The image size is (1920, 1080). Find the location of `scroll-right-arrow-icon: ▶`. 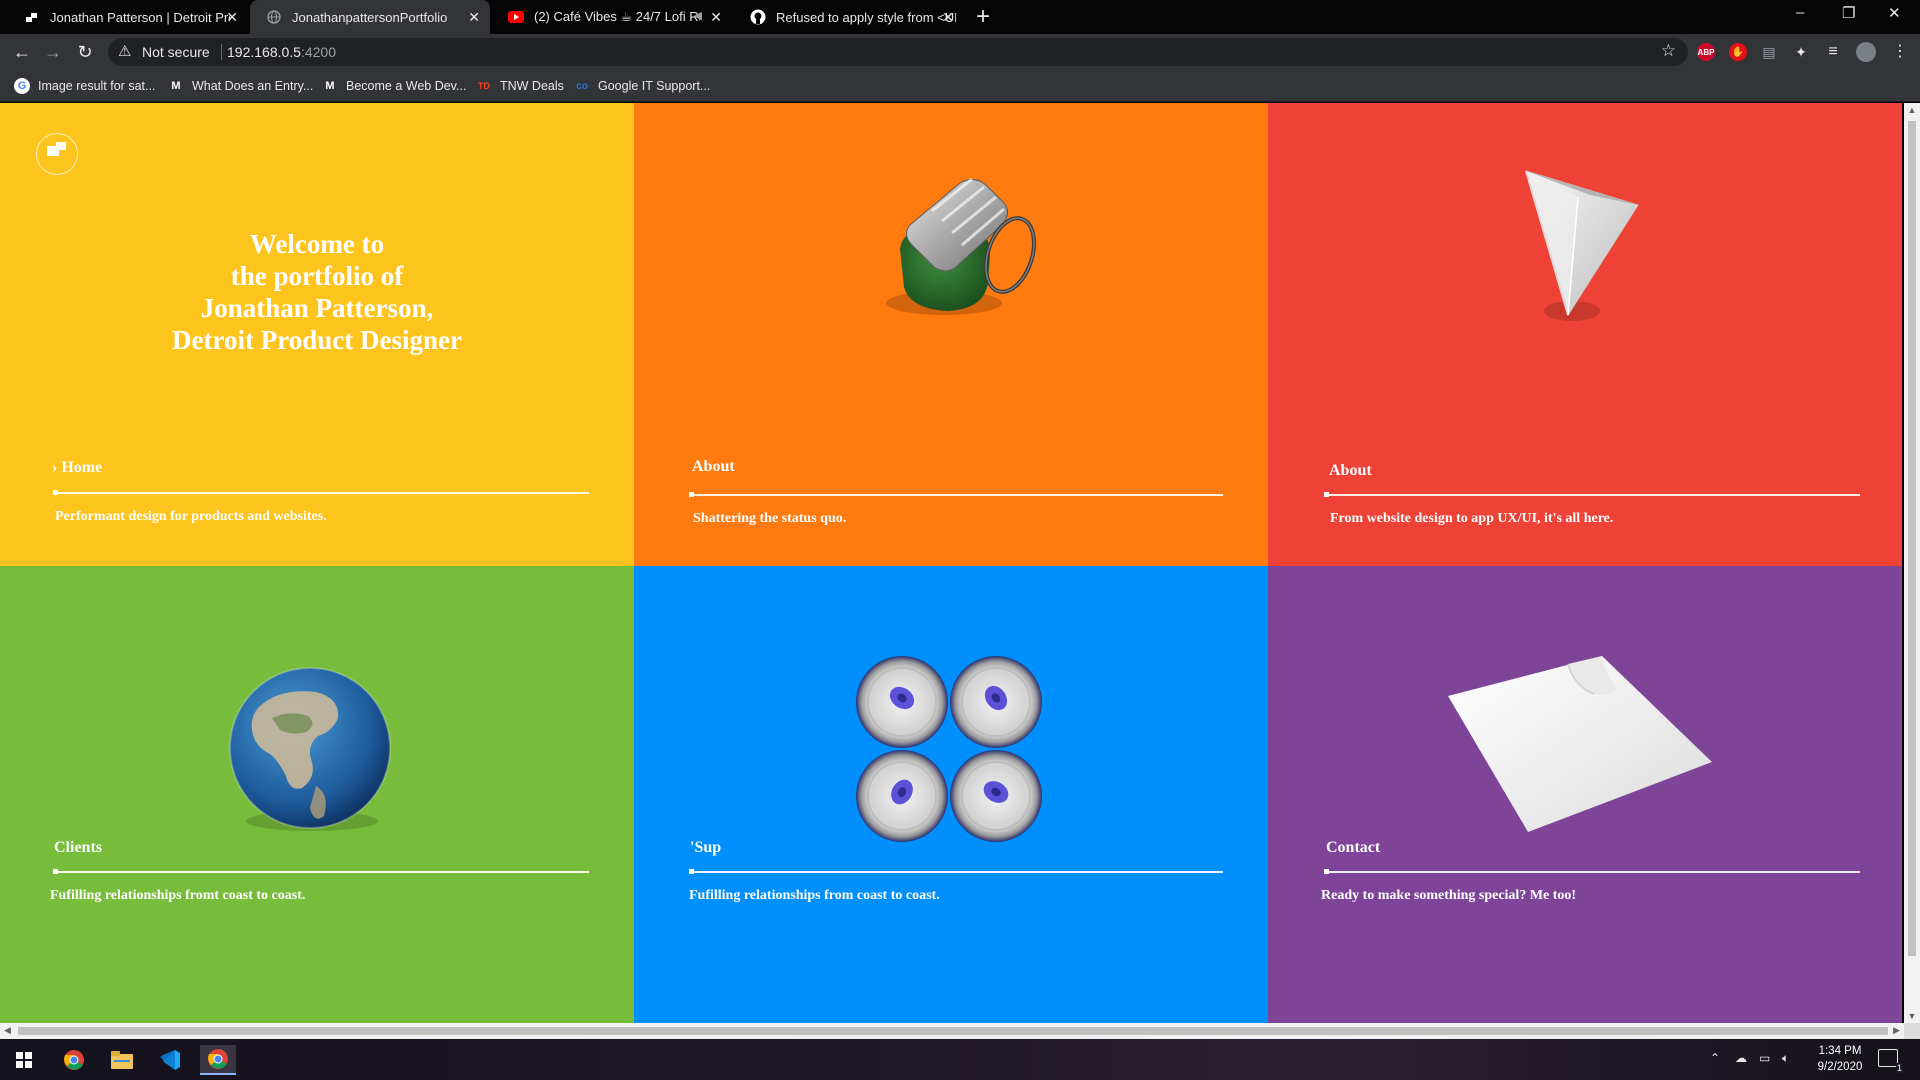

scroll-right-arrow-icon: ▶ is located at coordinates (1896, 1030).